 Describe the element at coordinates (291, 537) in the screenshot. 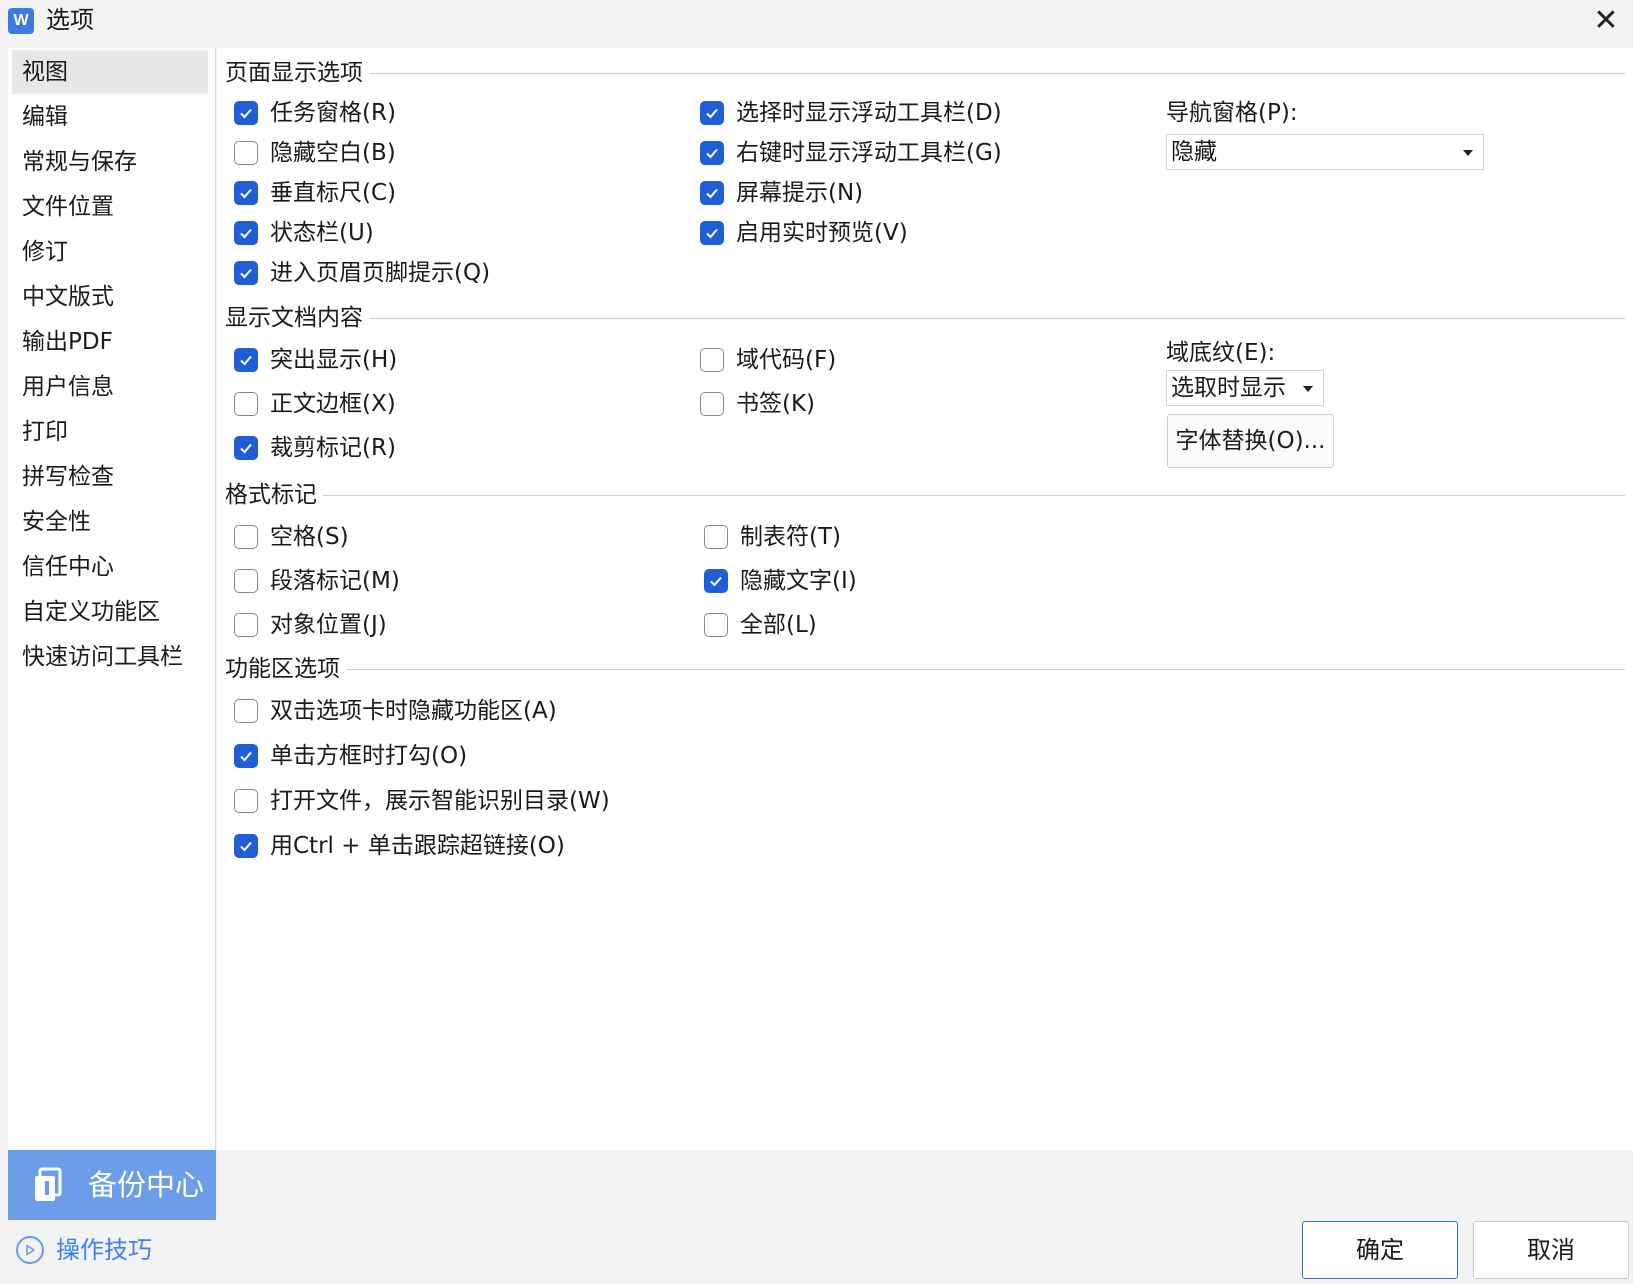

I see `checkbox-spaces: 空格(S)` at that location.